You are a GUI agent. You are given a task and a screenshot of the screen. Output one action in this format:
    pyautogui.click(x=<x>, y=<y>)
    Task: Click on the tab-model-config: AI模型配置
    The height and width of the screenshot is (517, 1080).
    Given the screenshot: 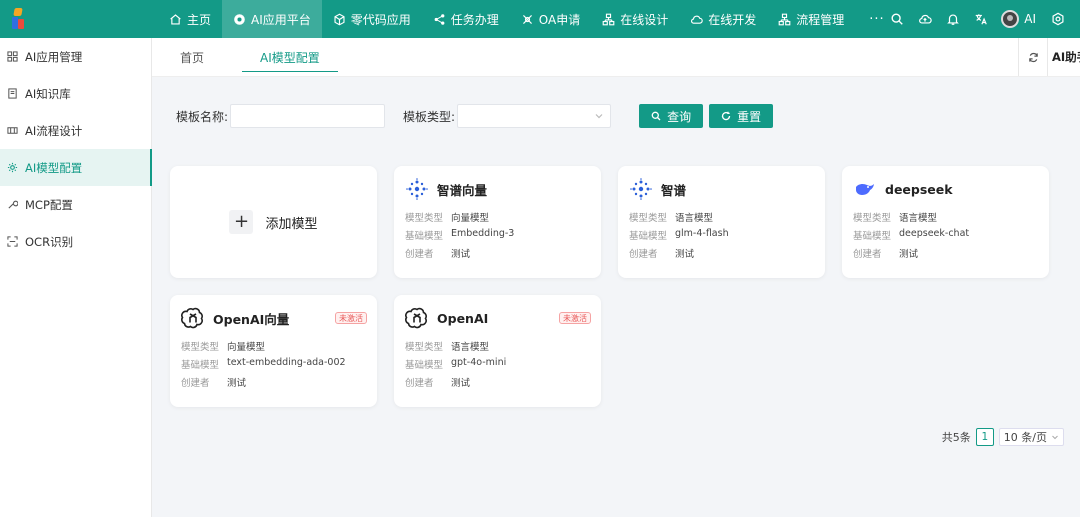 What is the action you would take?
    pyautogui.click(x=290, y=57)
    